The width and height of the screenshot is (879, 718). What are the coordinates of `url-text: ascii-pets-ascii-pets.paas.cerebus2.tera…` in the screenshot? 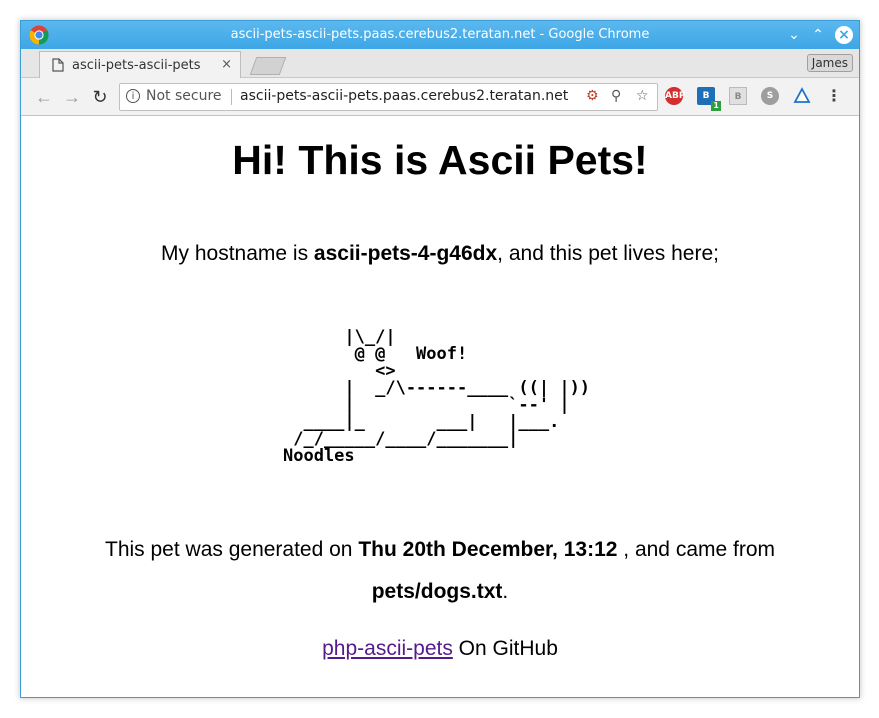 It's located at (404, 96).